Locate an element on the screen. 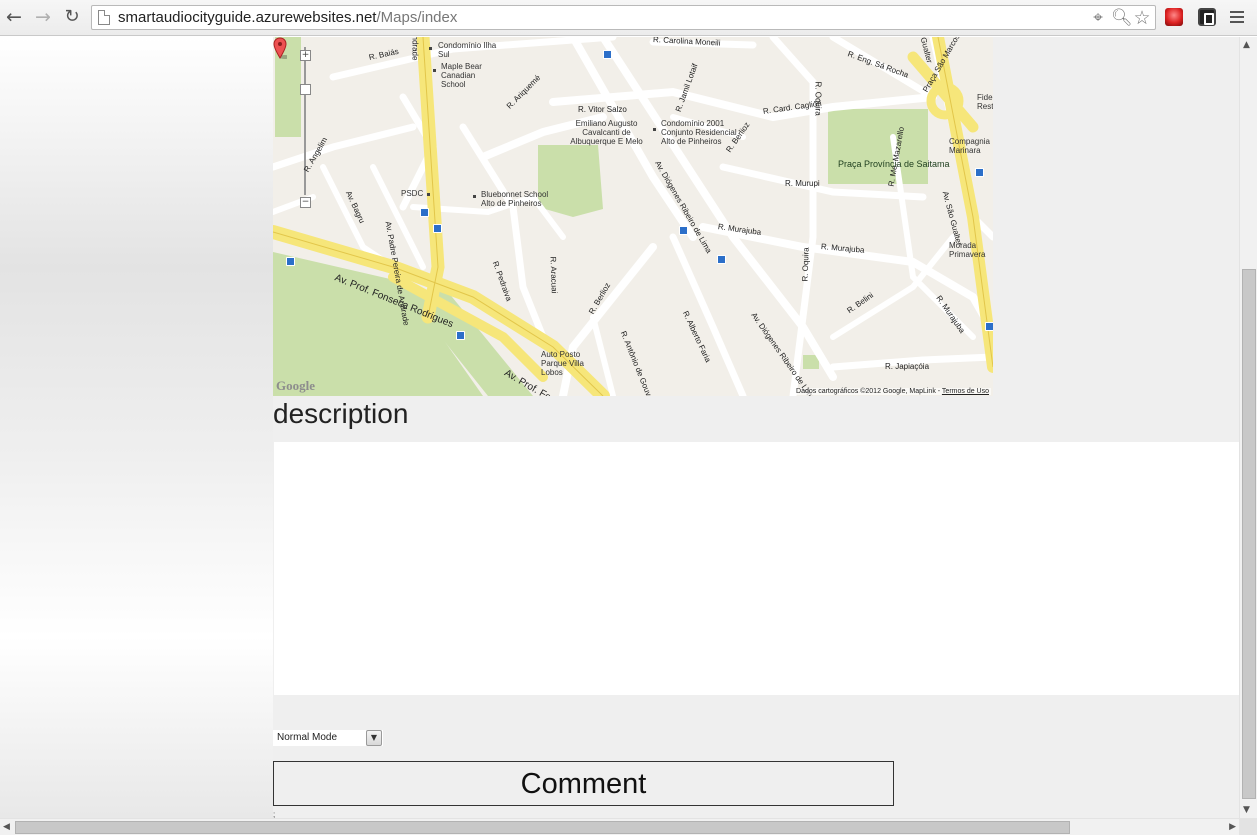 This screenshot has height=835, width=1257. back-arrow-icon: ← is located at coordinates (14, 17).